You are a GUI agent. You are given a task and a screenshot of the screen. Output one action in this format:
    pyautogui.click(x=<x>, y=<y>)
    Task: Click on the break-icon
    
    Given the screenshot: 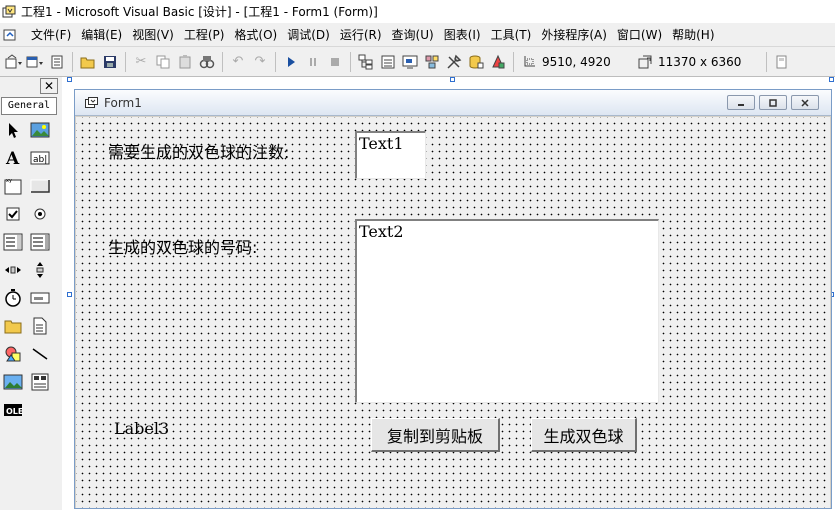 What is the action you would take?
    pyautogui.click(x=313, y=62)
    